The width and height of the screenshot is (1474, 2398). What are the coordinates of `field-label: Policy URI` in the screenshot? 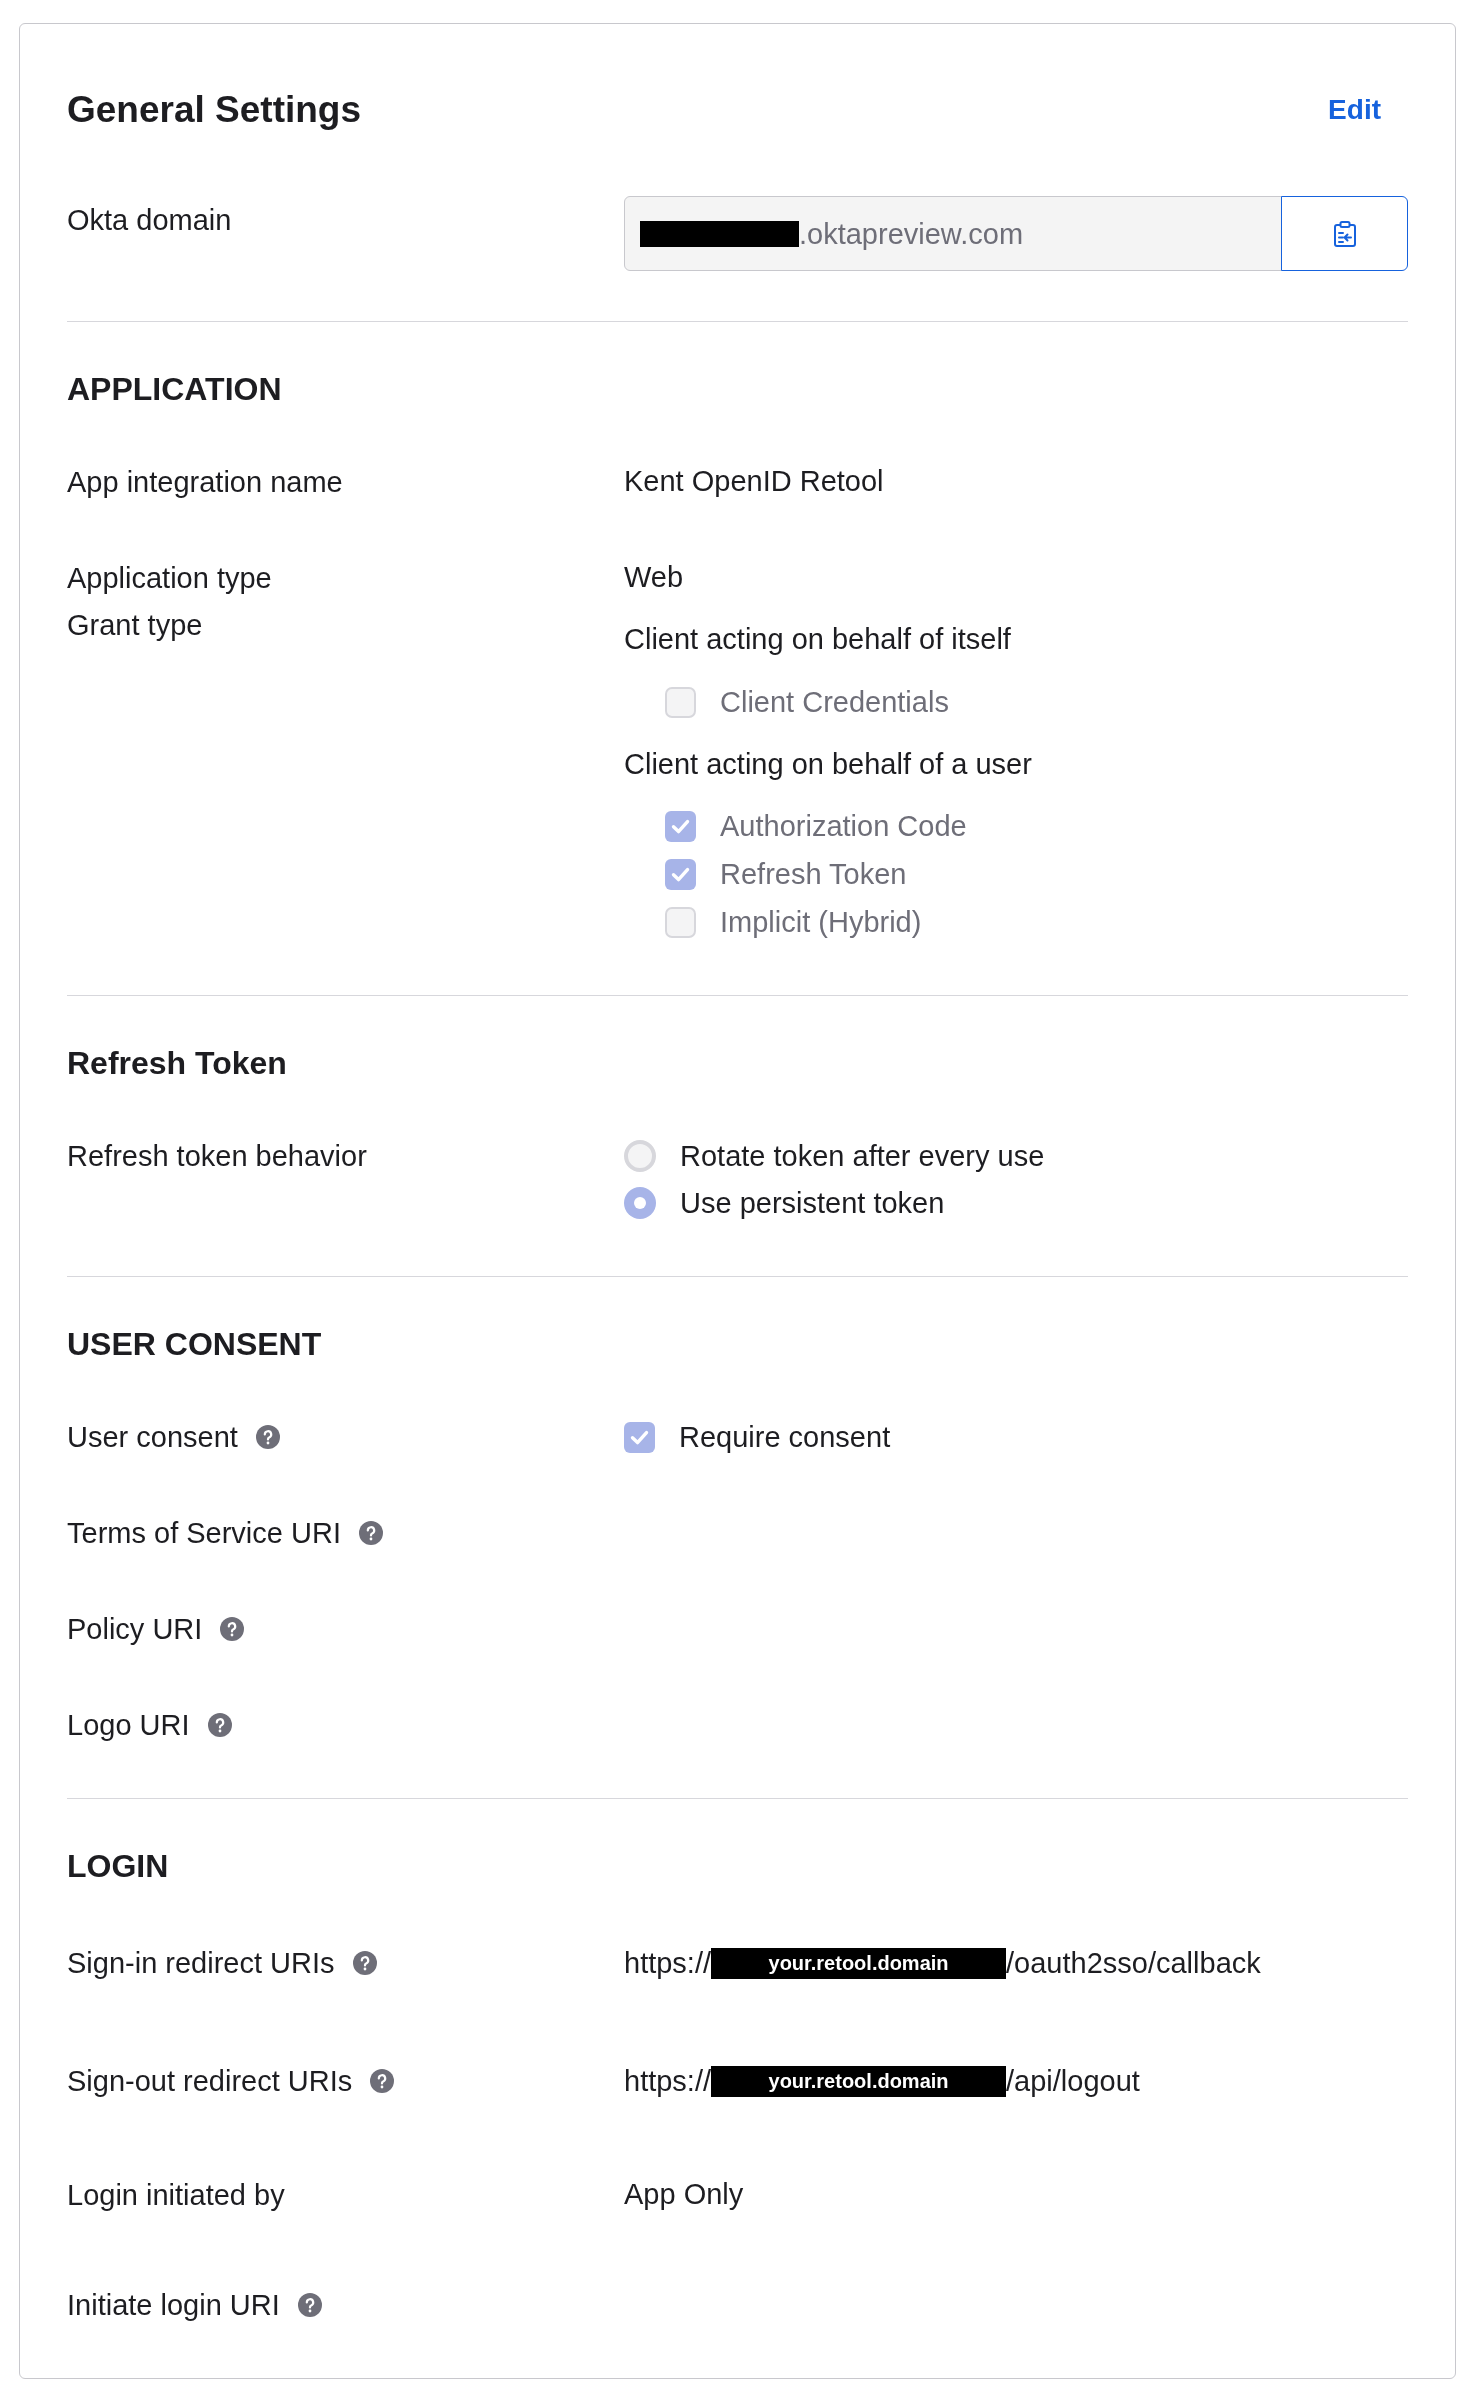 It's located at (135, 1629).